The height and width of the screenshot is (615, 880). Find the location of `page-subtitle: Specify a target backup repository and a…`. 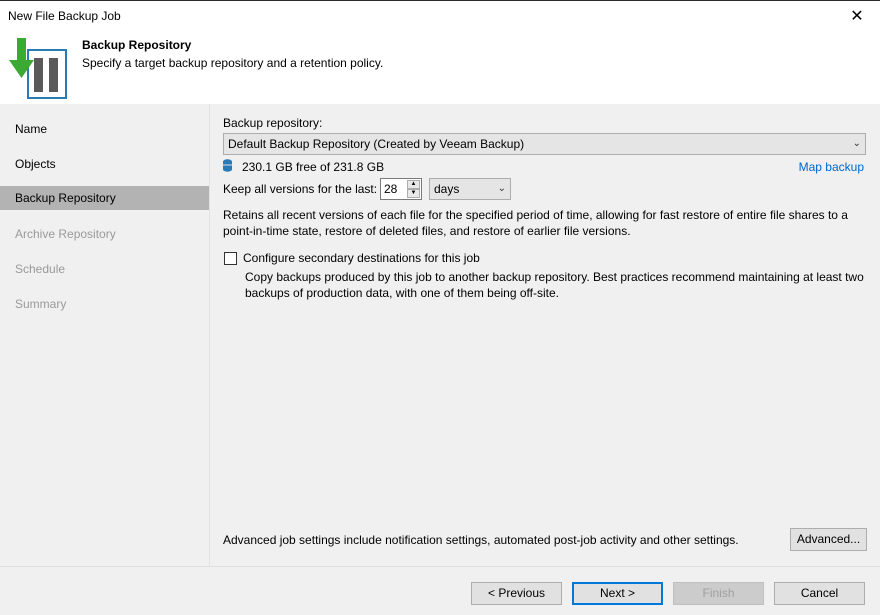

page-subtitle: Specify a target backup repository and a… is located at coordinates (233, 63).